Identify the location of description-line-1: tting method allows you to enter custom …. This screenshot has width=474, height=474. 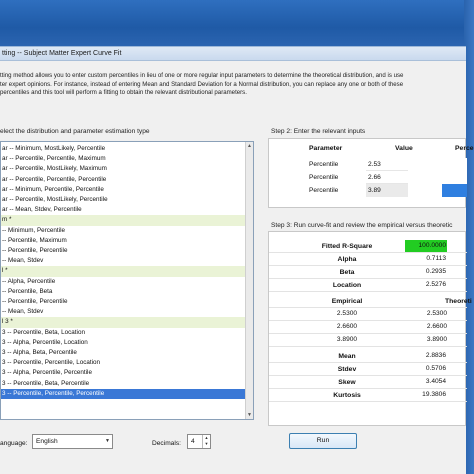
(202, 75).